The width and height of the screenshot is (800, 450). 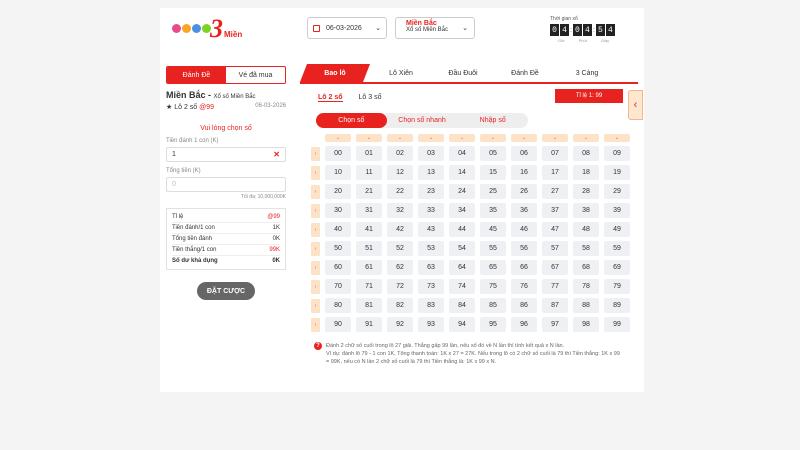 I want to click on number-cell: 02, so click(x=400, y=153).